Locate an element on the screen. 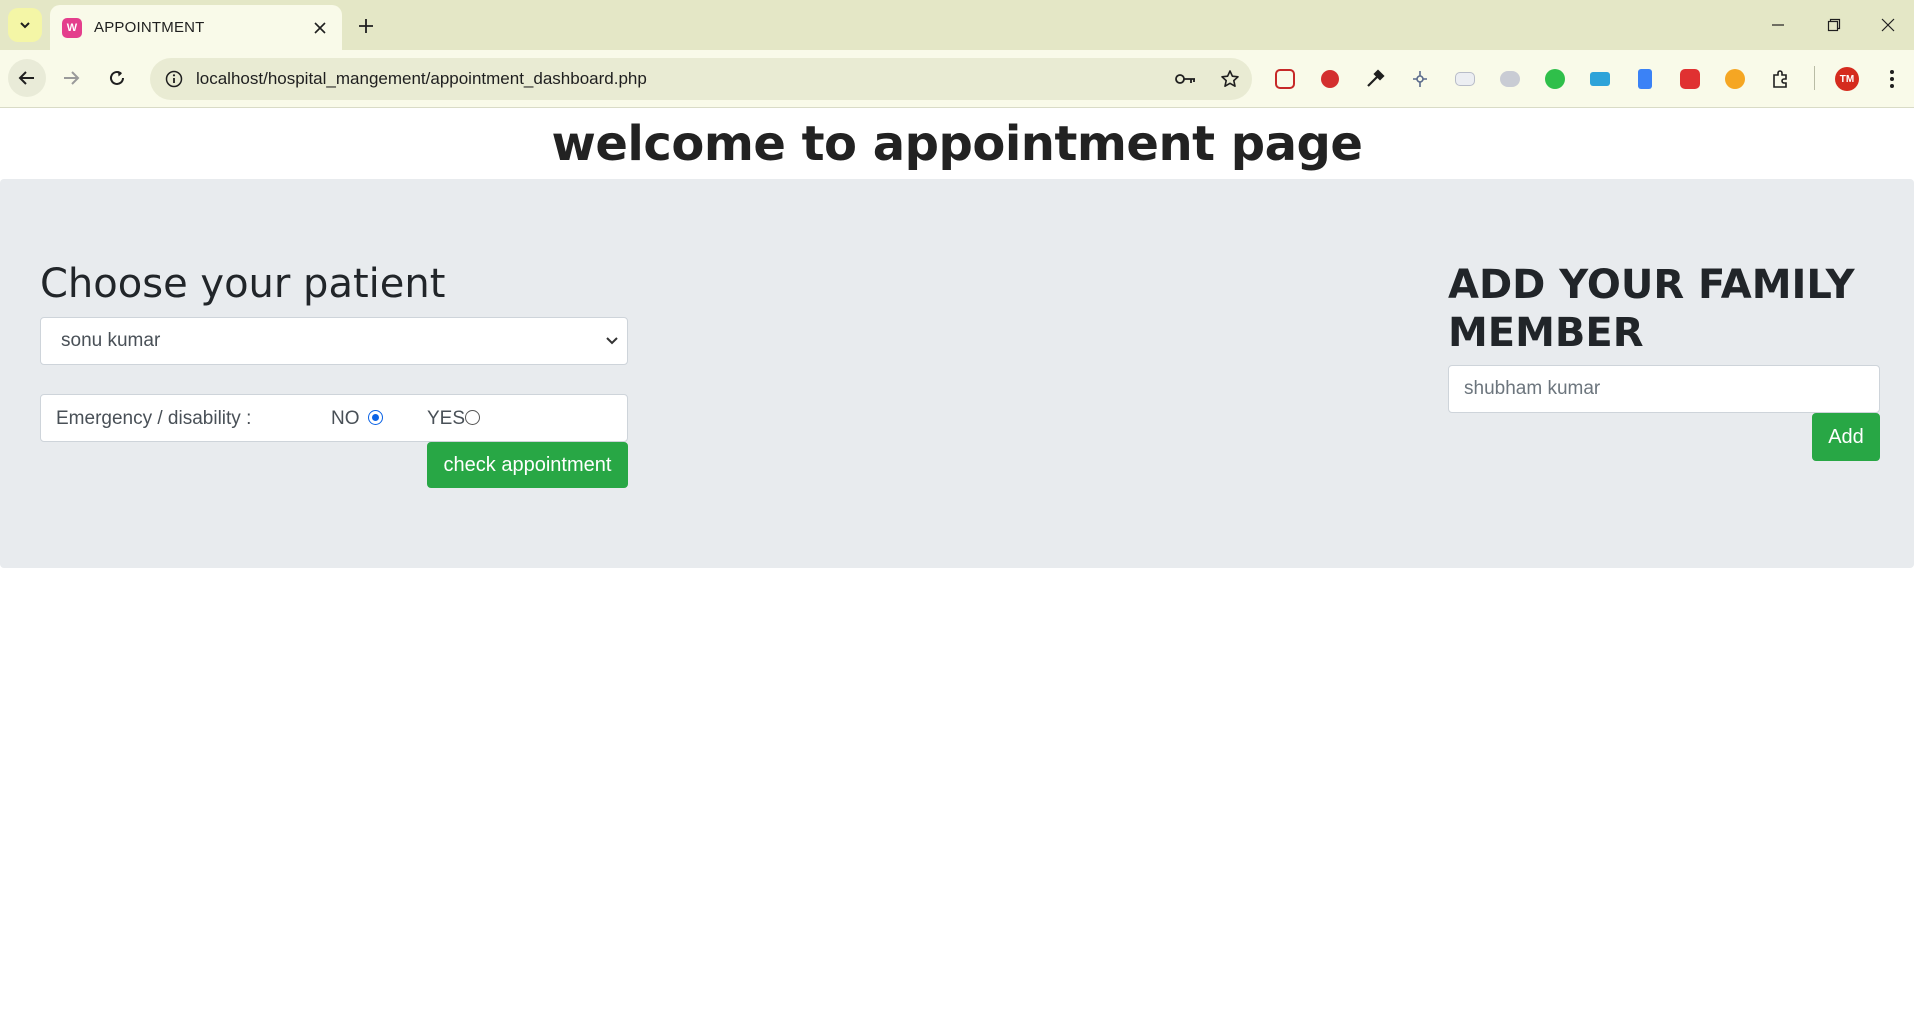 This screenshot has width=1914, height=1022. site-info-icon is located at coordinates (174, 79).